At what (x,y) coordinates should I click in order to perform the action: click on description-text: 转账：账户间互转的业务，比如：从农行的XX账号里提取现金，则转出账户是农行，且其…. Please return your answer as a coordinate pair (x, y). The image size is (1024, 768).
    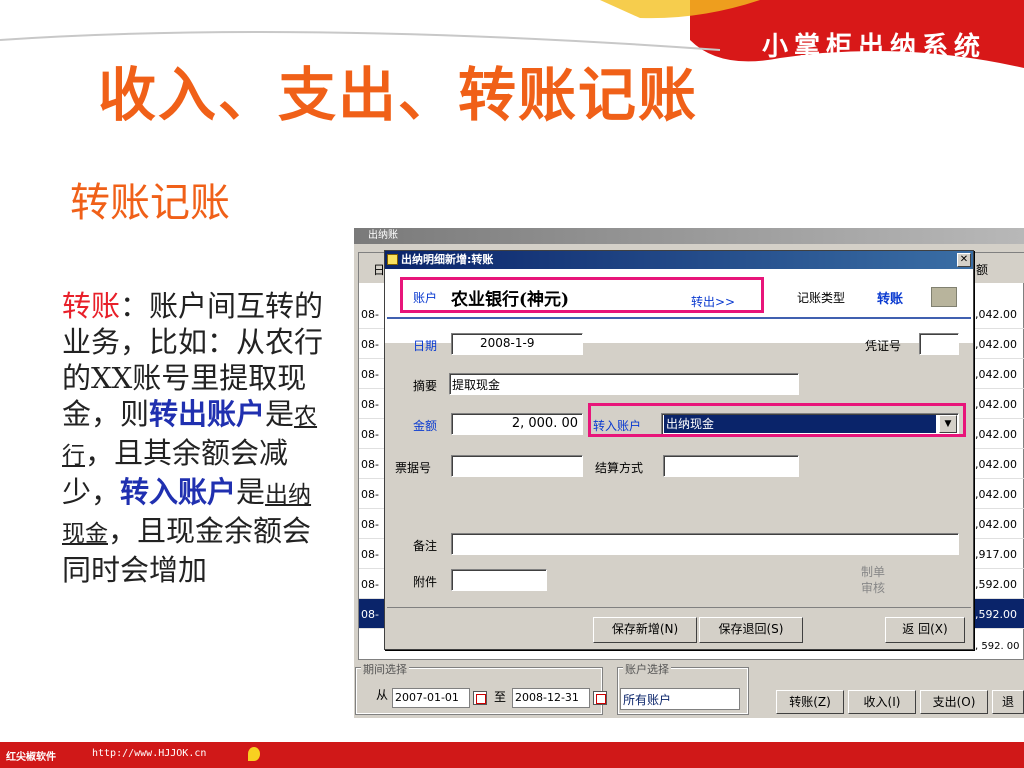
    Looking at the image, I should click on (198, 438).